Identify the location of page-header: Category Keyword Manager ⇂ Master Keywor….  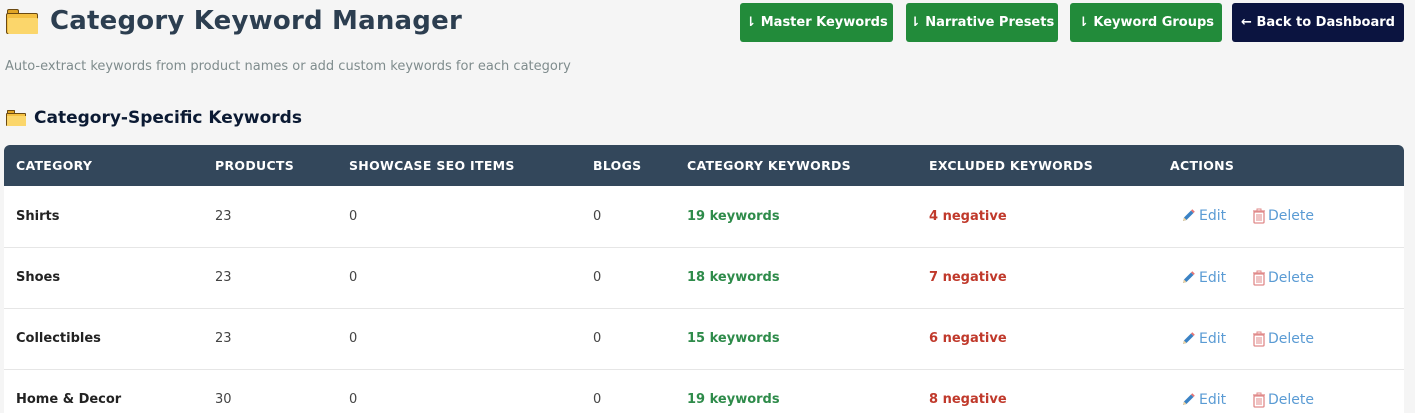
(707, 24).